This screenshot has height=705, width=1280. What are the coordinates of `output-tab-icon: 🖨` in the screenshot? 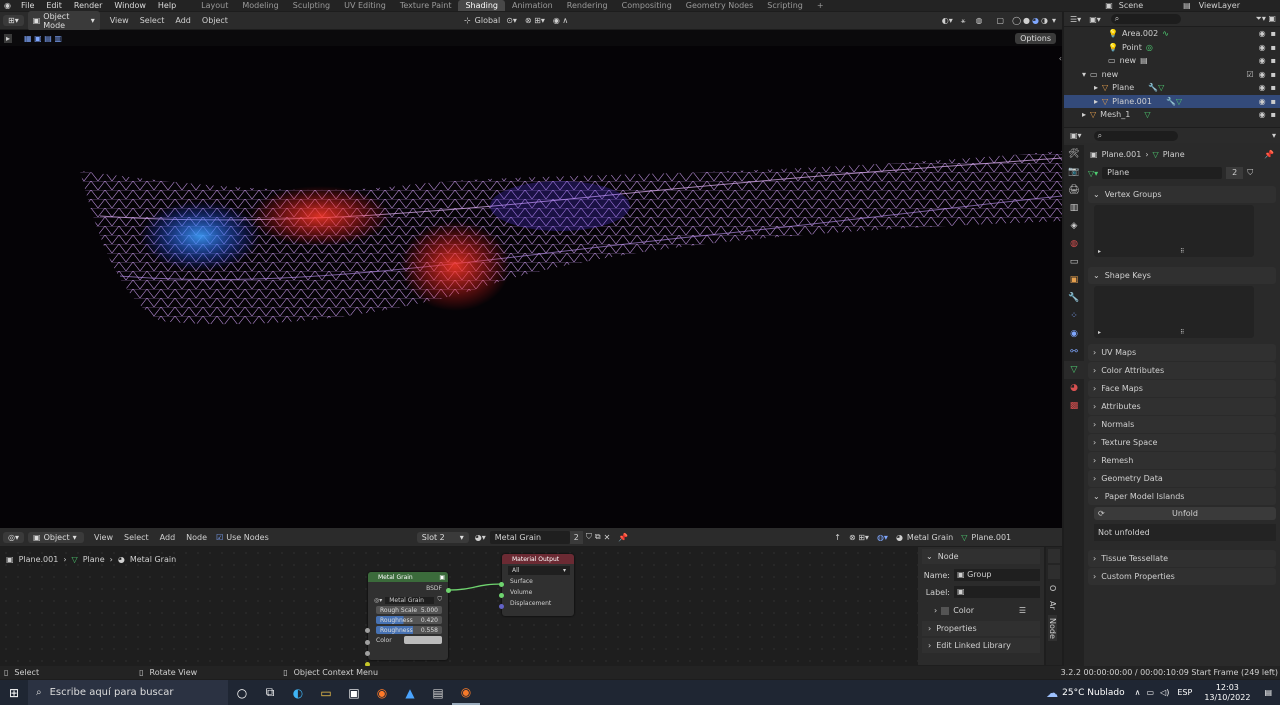 It's located at (1074, 190).